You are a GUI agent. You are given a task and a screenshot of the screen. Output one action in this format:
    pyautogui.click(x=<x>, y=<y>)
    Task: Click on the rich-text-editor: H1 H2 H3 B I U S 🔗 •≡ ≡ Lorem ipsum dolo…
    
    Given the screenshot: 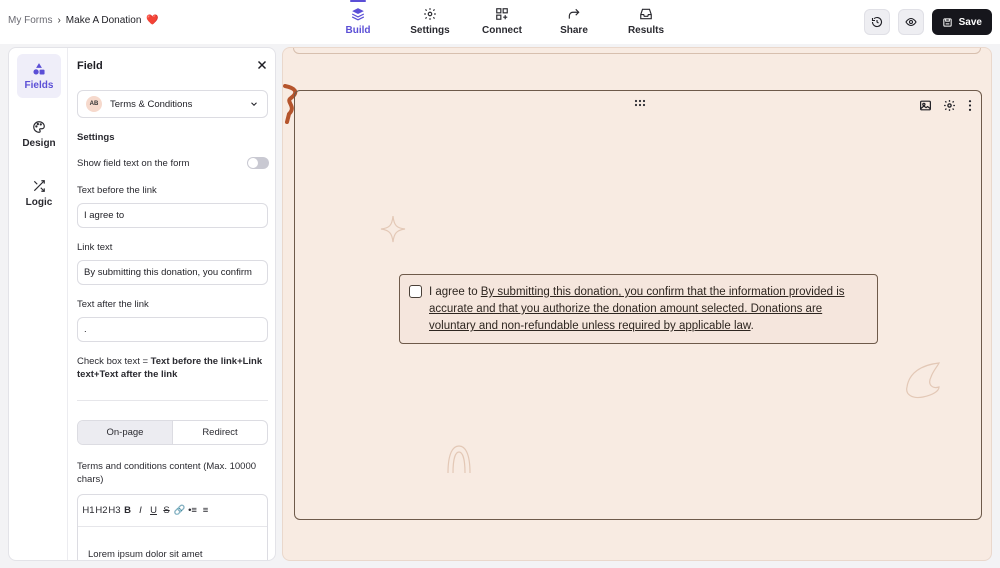 What is the action you would take?
    pyautogui.click(x=172, y=527)
    